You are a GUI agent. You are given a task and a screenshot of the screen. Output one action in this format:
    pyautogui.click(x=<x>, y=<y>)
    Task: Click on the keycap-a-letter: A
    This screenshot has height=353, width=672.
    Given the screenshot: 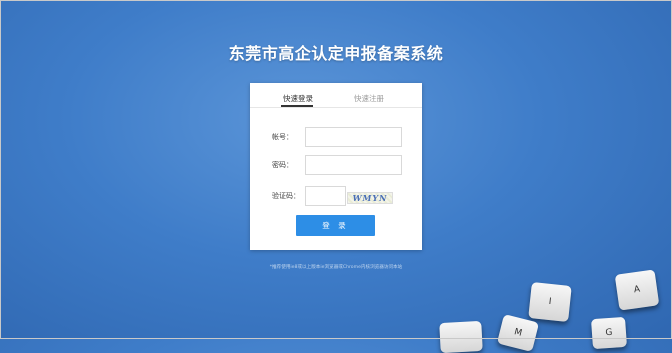 What is the action you would take?
    pyautogui.click(x=637, y=290)
    